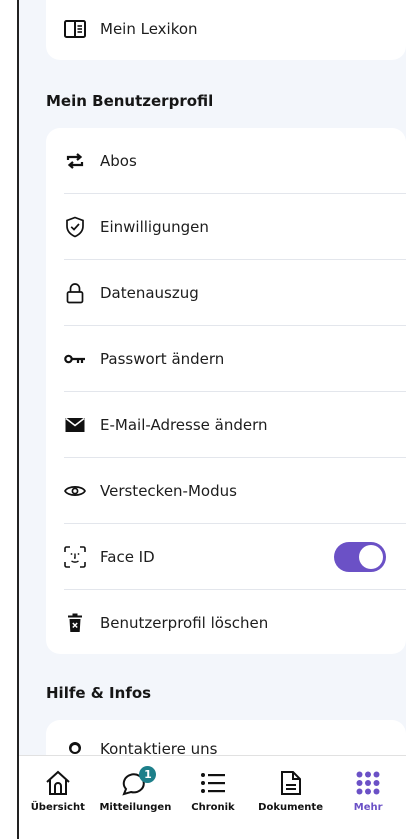 Image resolution: width=406 pixels, height=839 pixels. Describe the element at coordinates (75, 359) in the screenshot. I see `key-icon` at that location.